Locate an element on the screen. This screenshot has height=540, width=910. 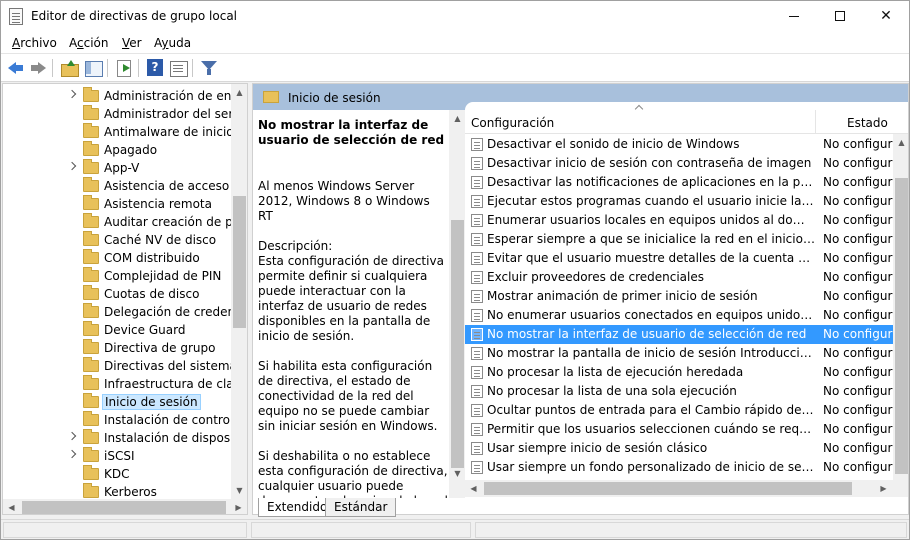
tree-item: Caché NV de disco is located at coordinates (118, 240).